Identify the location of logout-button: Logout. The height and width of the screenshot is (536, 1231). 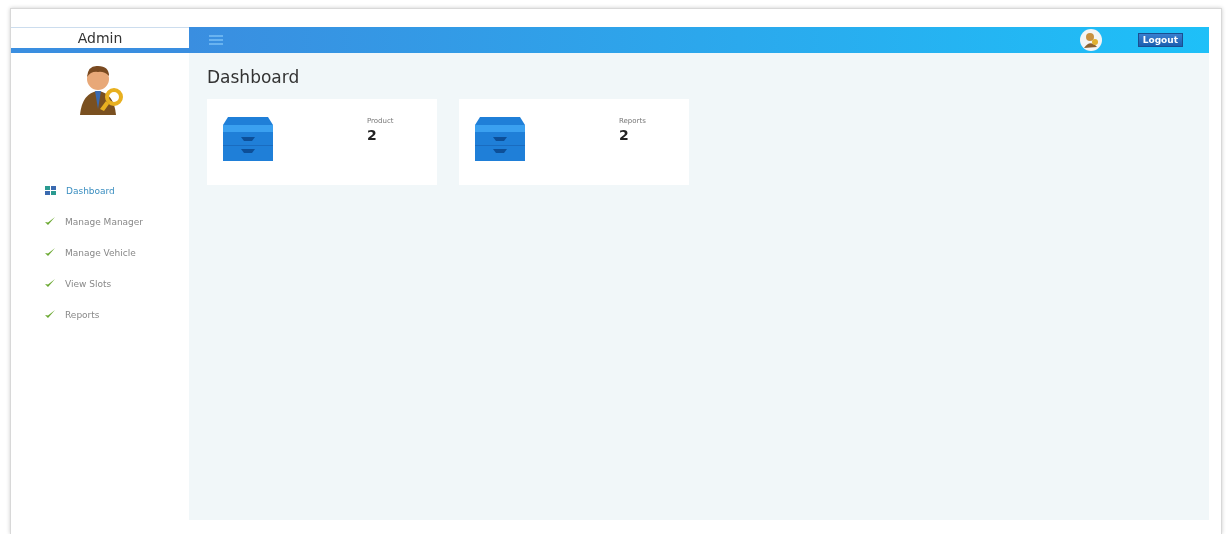
(1160, 40).